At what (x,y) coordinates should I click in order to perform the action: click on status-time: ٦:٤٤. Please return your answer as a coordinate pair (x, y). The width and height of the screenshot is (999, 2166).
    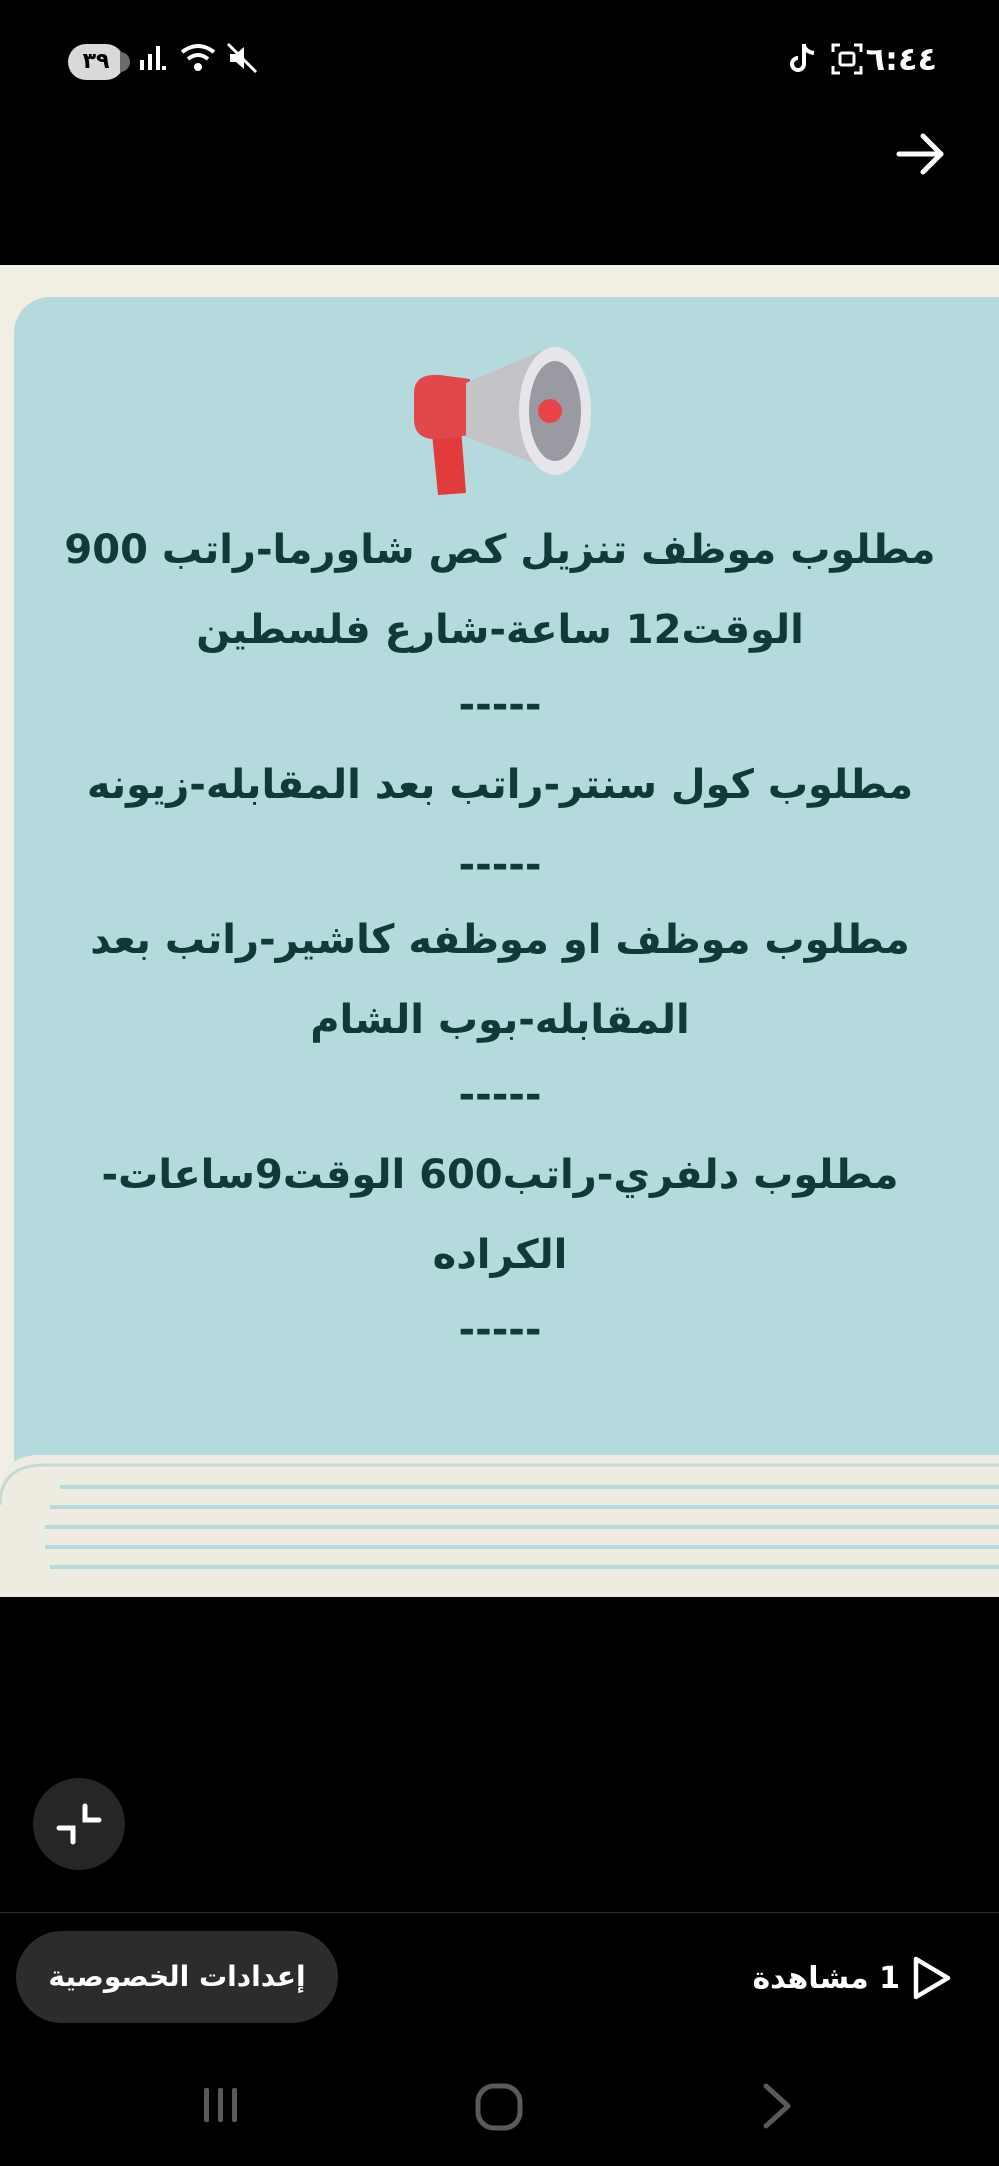
    Looking at the image, I should click on (901, 59).